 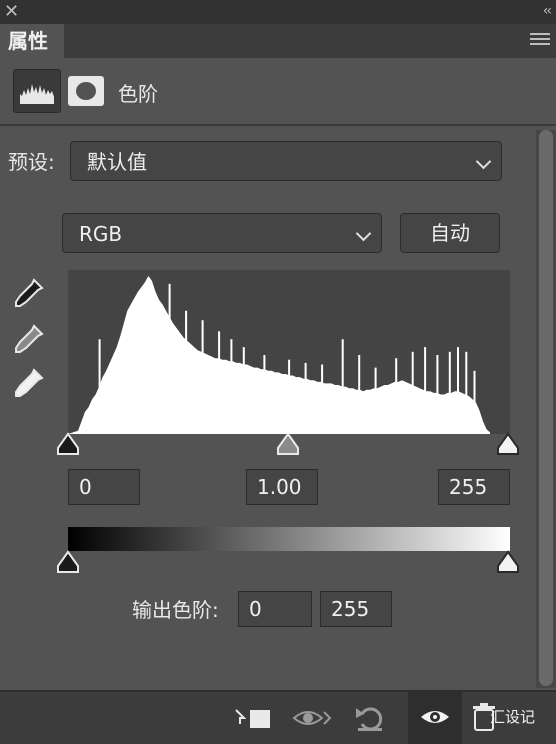 I want to click on reset-icon, so click(x=370, y=718).